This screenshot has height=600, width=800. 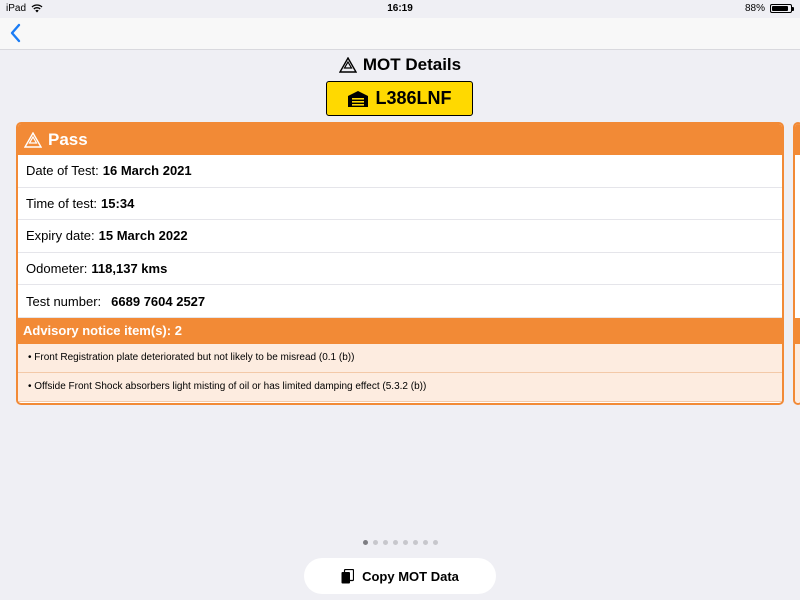 I want to click on status-time: 16:19, so click(x=400, y=8).